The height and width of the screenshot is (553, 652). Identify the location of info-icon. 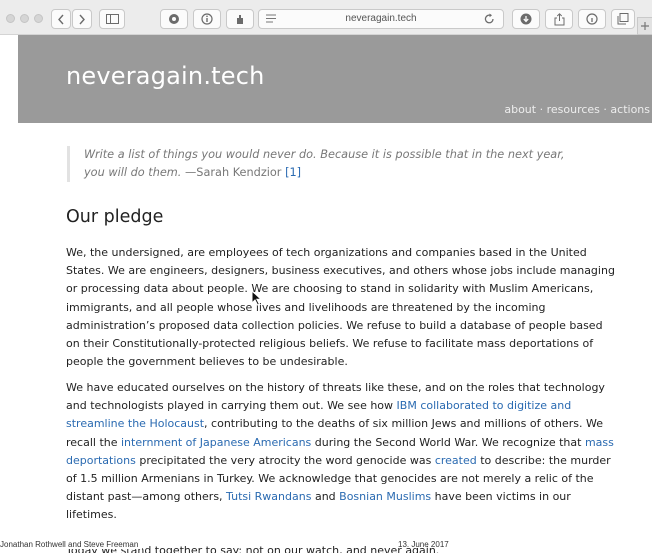
(207, 19).